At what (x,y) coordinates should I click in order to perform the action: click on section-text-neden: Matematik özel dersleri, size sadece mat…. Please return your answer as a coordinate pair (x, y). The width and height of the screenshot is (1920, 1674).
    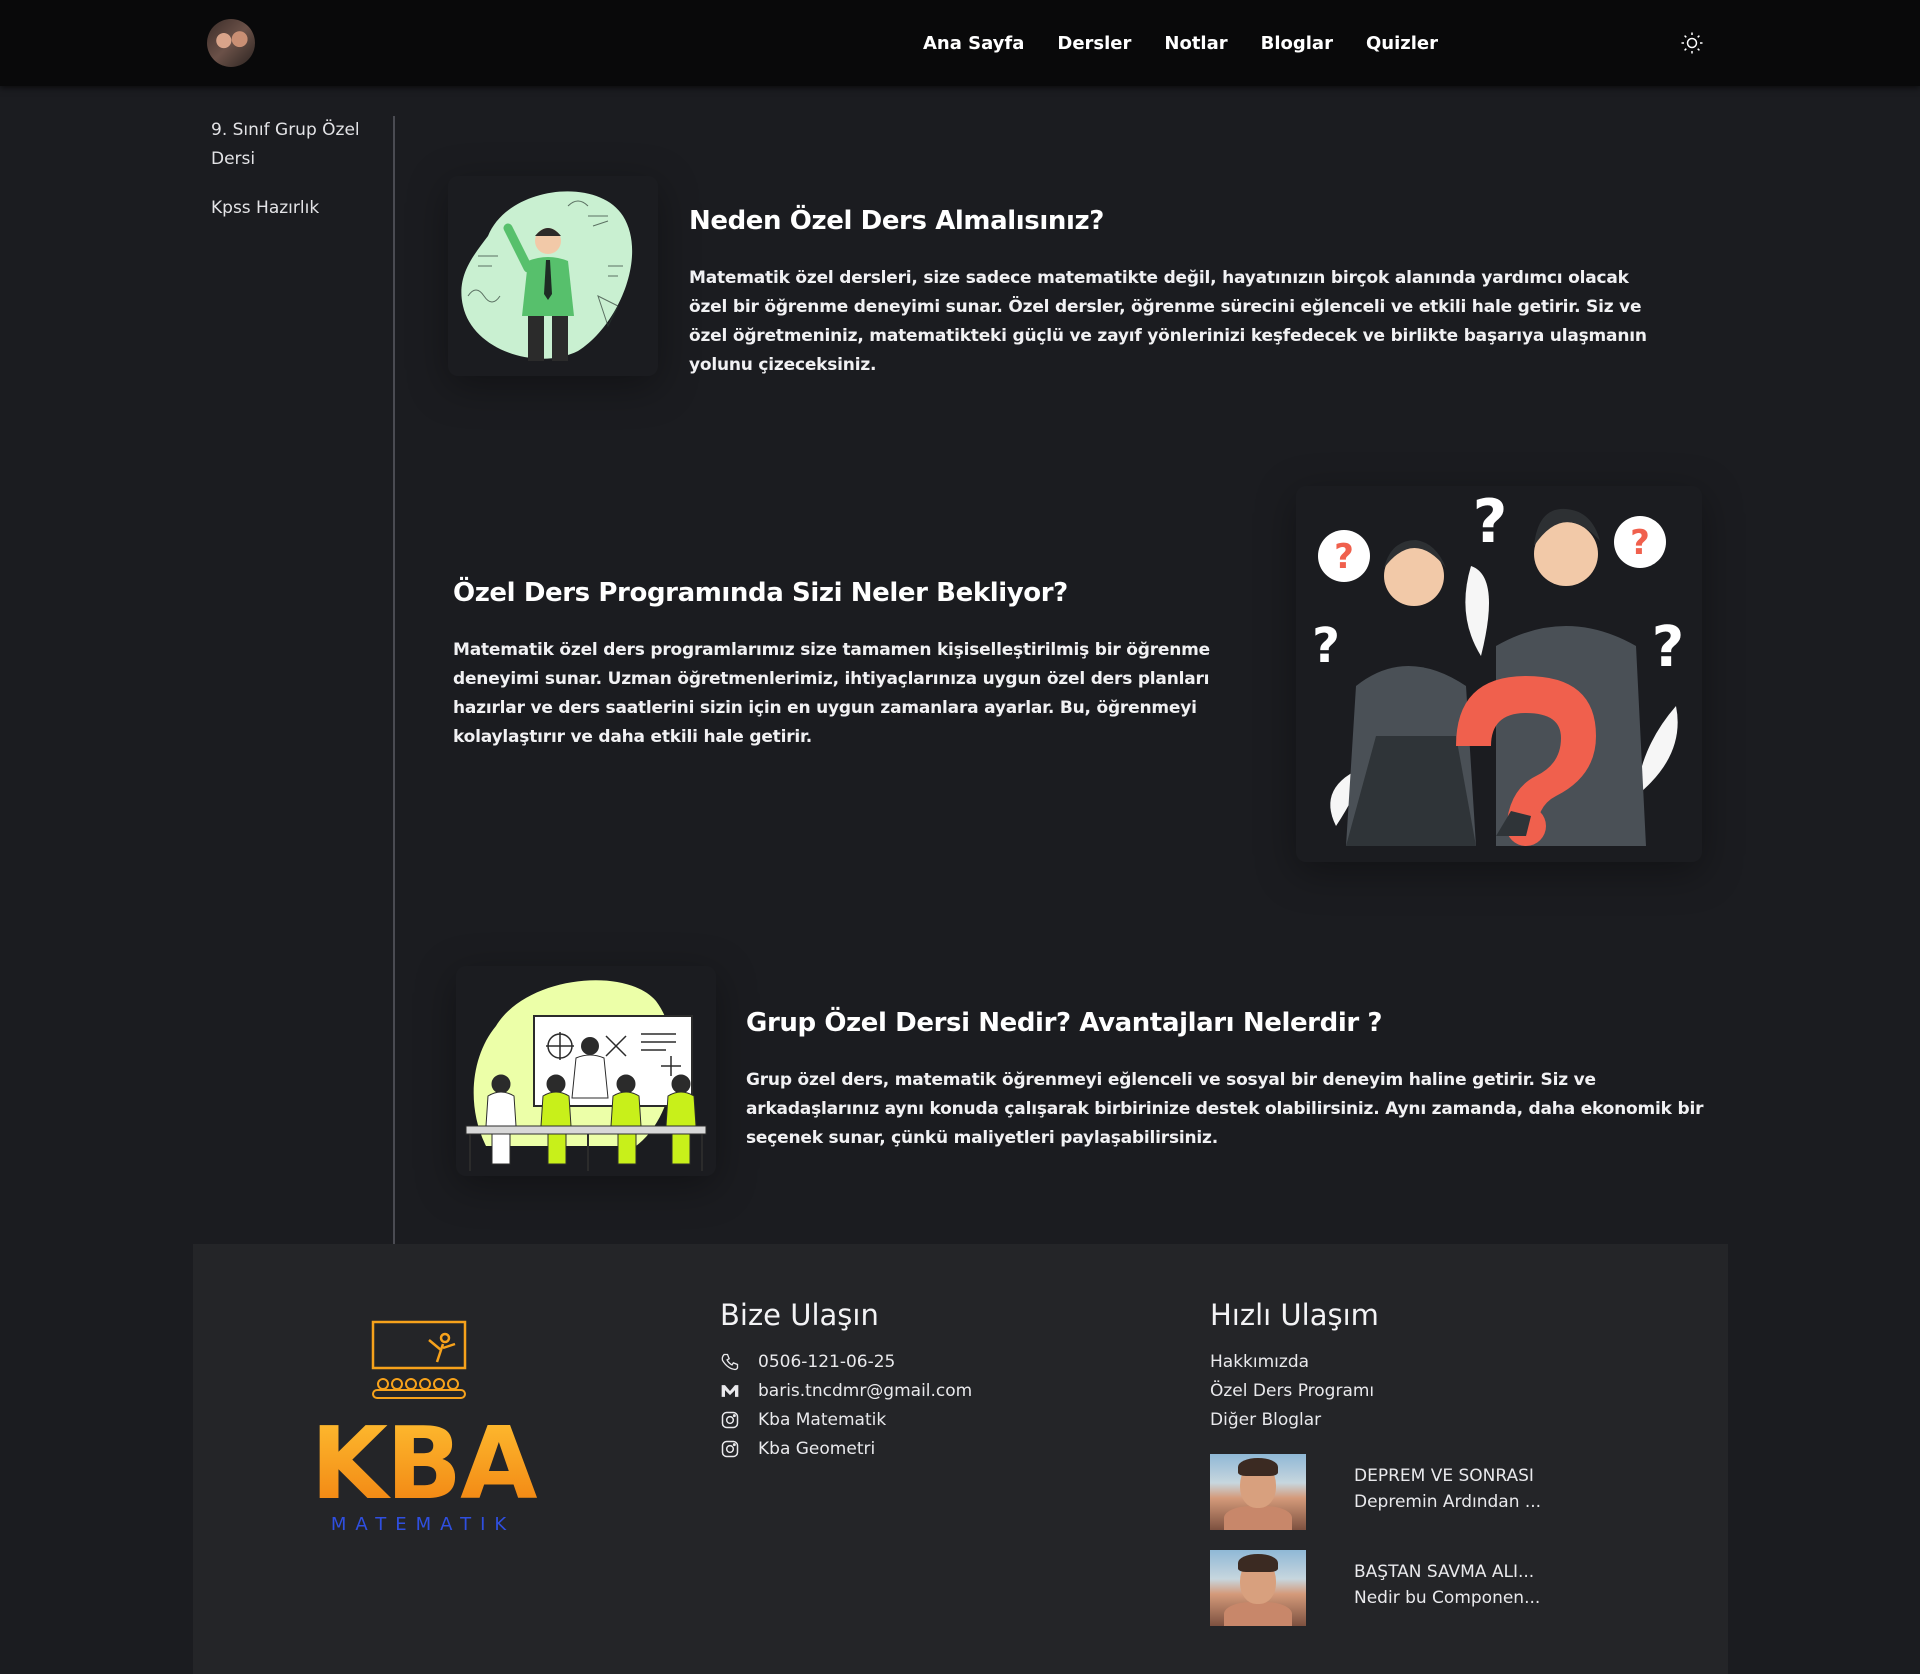
    Looking at the image, I should click on (1168, 321).